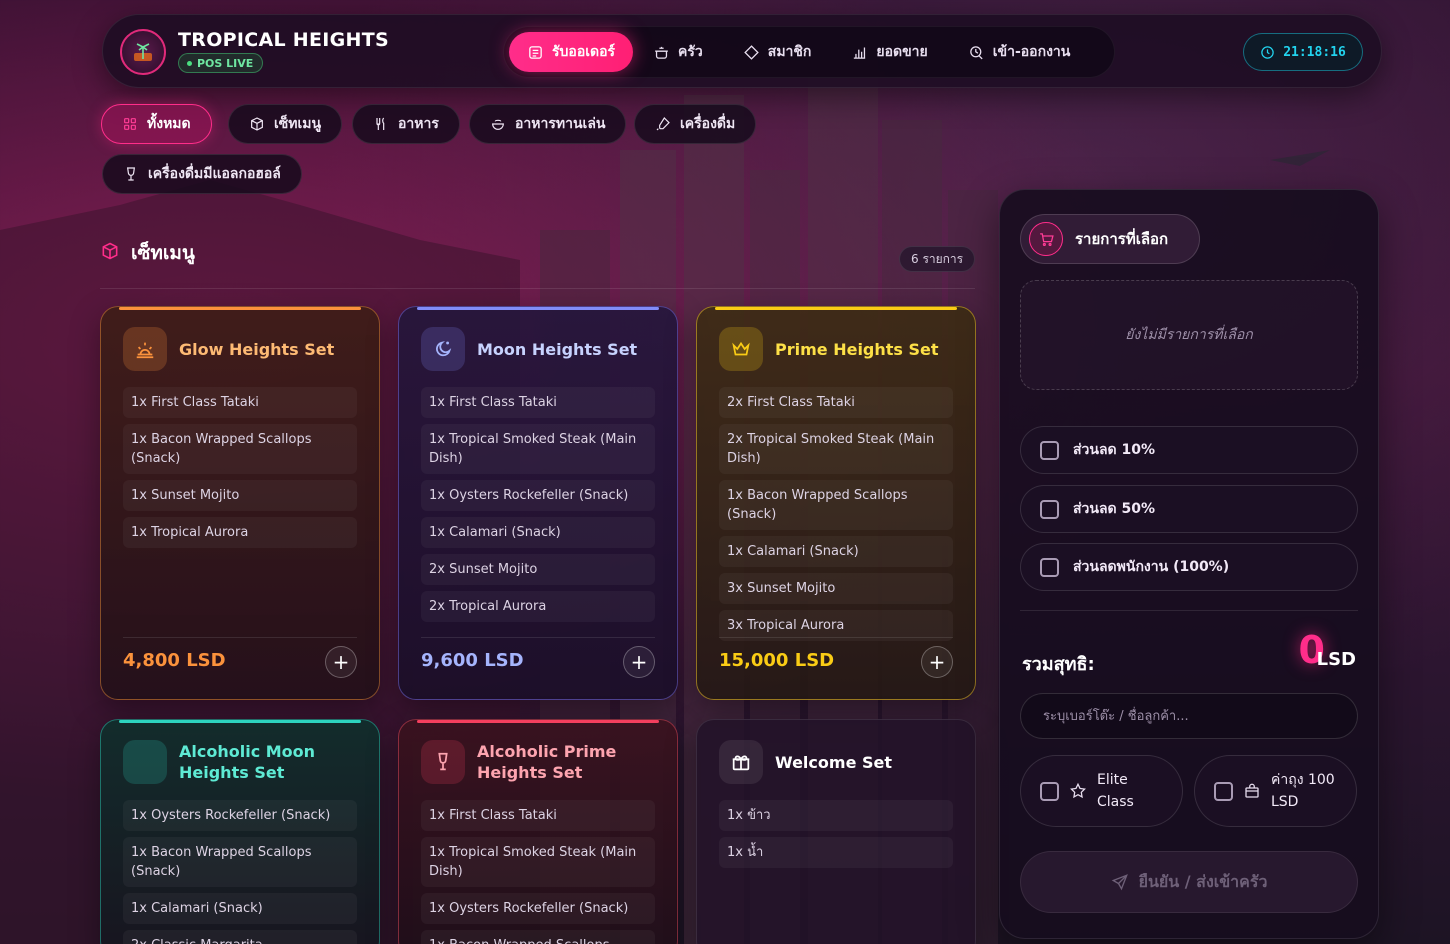  What do you see at coordinates (1115, 791) in the screenshot?
I see `elite-class-label: Elite Class` at bounding box center [1115, 791].